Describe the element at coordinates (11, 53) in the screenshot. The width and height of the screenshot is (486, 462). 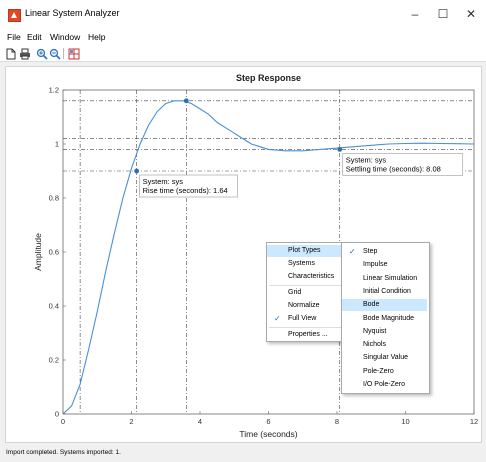
I see `new-icon` at that location.